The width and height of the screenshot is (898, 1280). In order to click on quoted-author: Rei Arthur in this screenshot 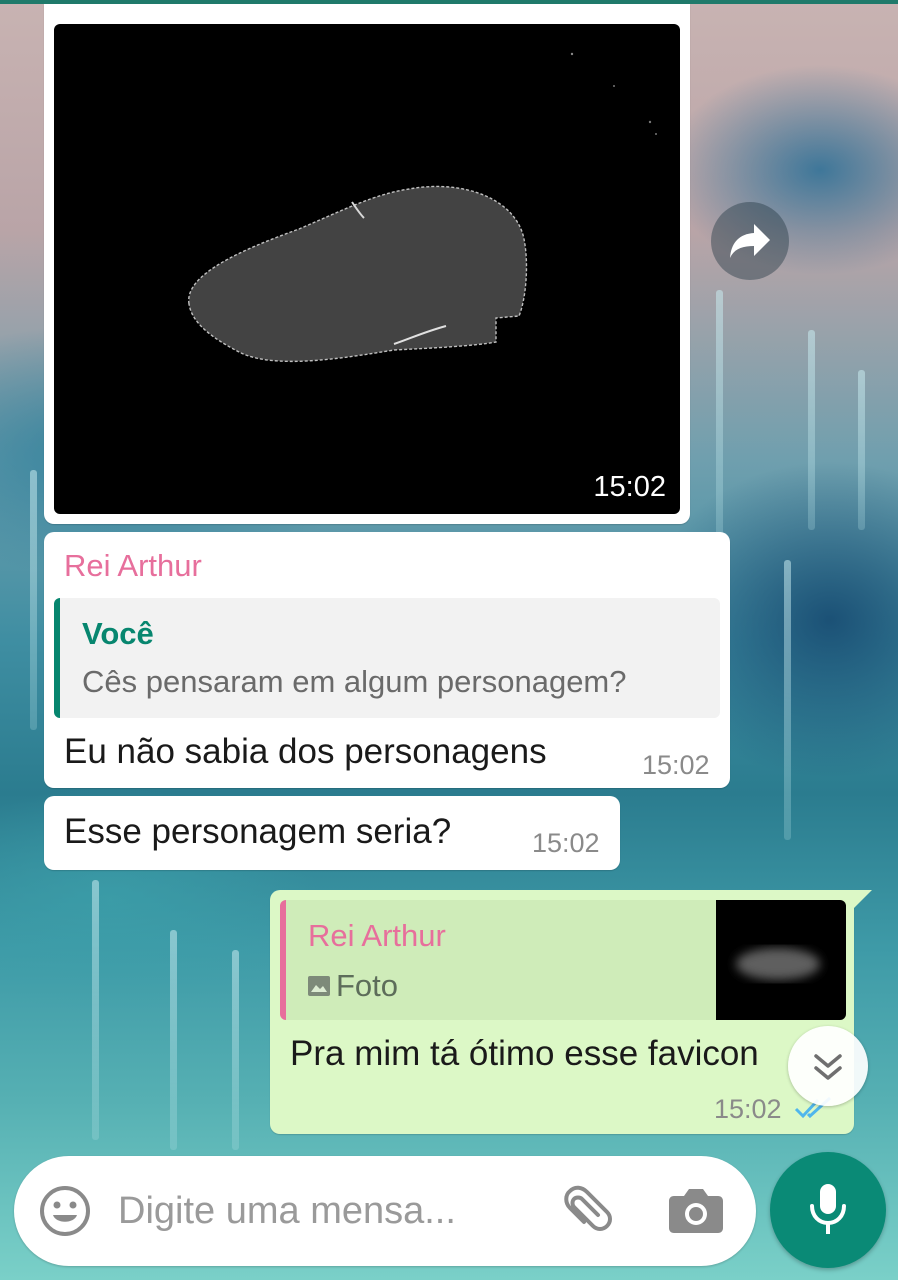, I will do `click(377, 935)`.